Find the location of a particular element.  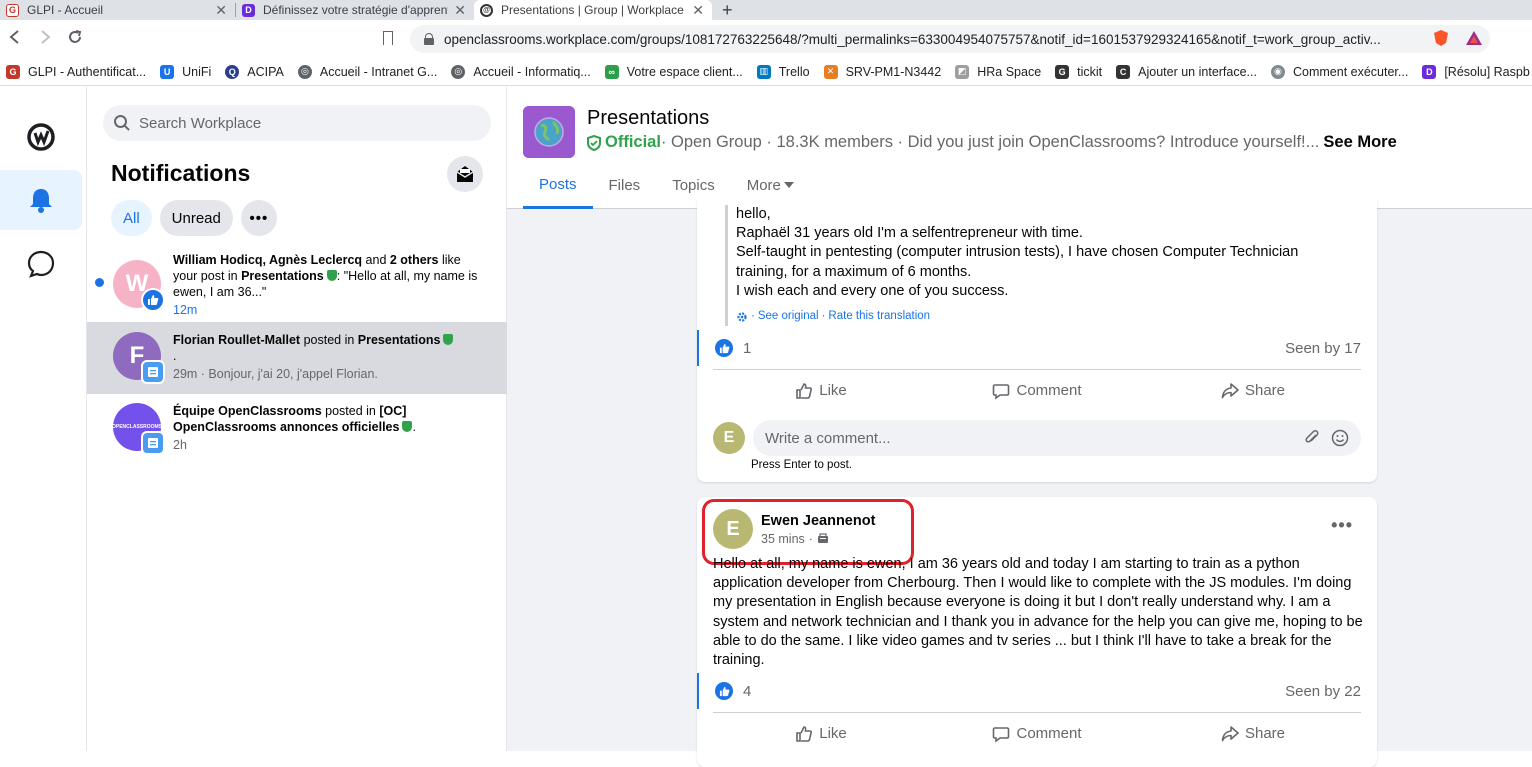

new-tab-icon: + is located at coordinates (727, 10).